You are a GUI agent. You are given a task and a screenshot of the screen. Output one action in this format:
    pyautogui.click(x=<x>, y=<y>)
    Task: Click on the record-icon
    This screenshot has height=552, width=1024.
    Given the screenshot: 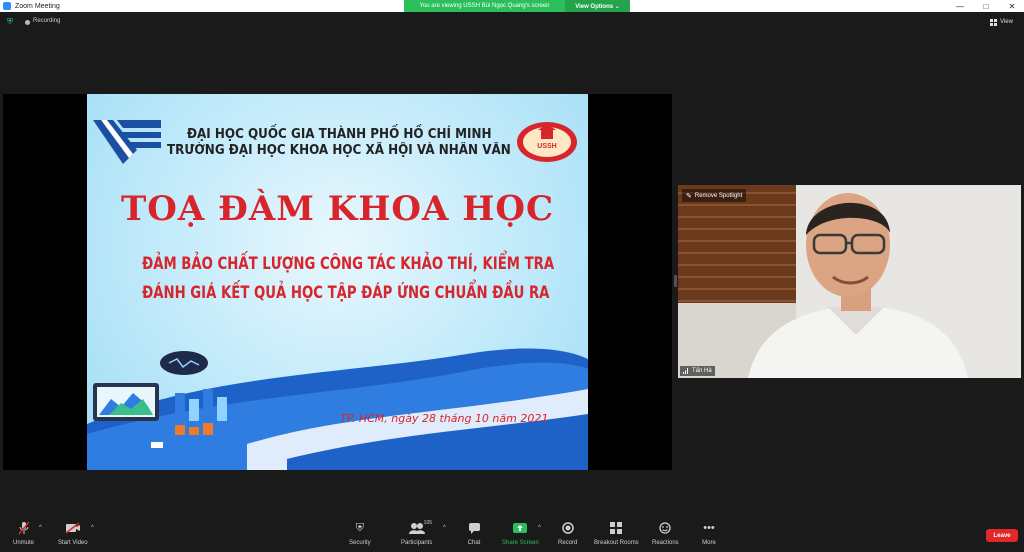 What is the action you would take?
    pyautogui.click(x=568, y=528)
    